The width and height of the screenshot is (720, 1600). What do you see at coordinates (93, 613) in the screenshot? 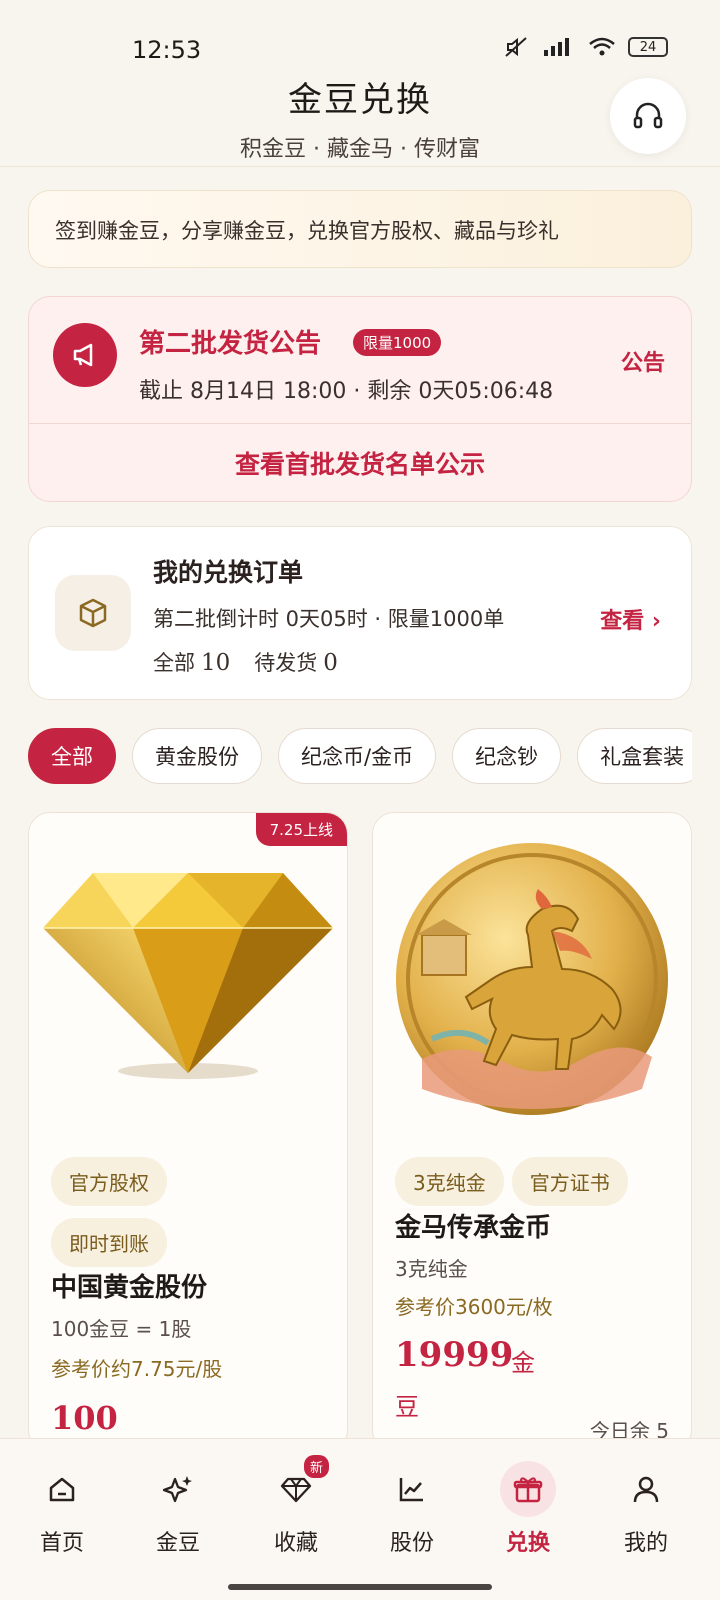
I see `box-icon` at bounding box center [93, 613].